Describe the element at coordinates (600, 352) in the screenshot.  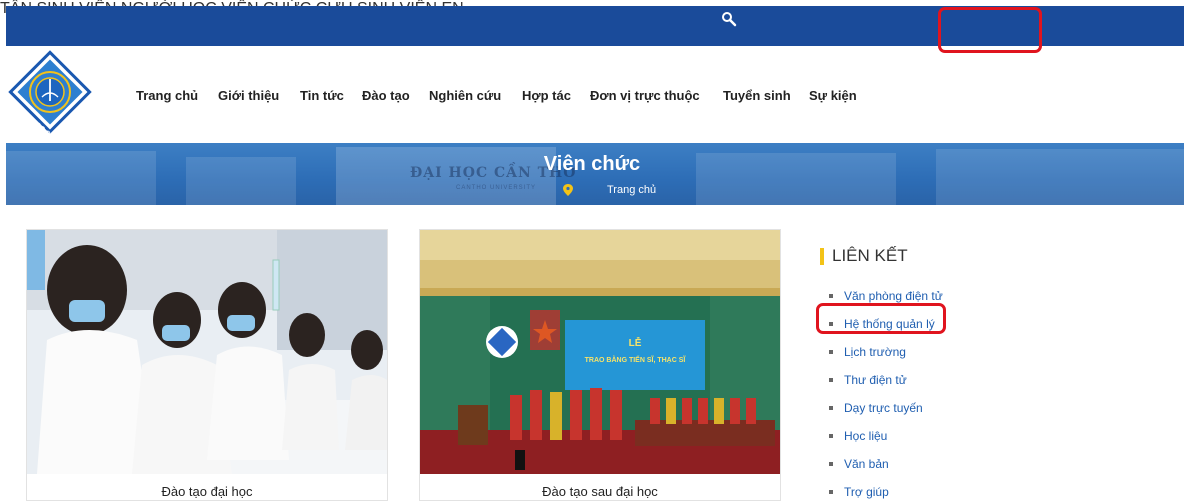
I see `card-photo-graduation-ceremony: LỄ TRAO BẰNG TIẾN SĨ, THẠC SĨ` at that location.